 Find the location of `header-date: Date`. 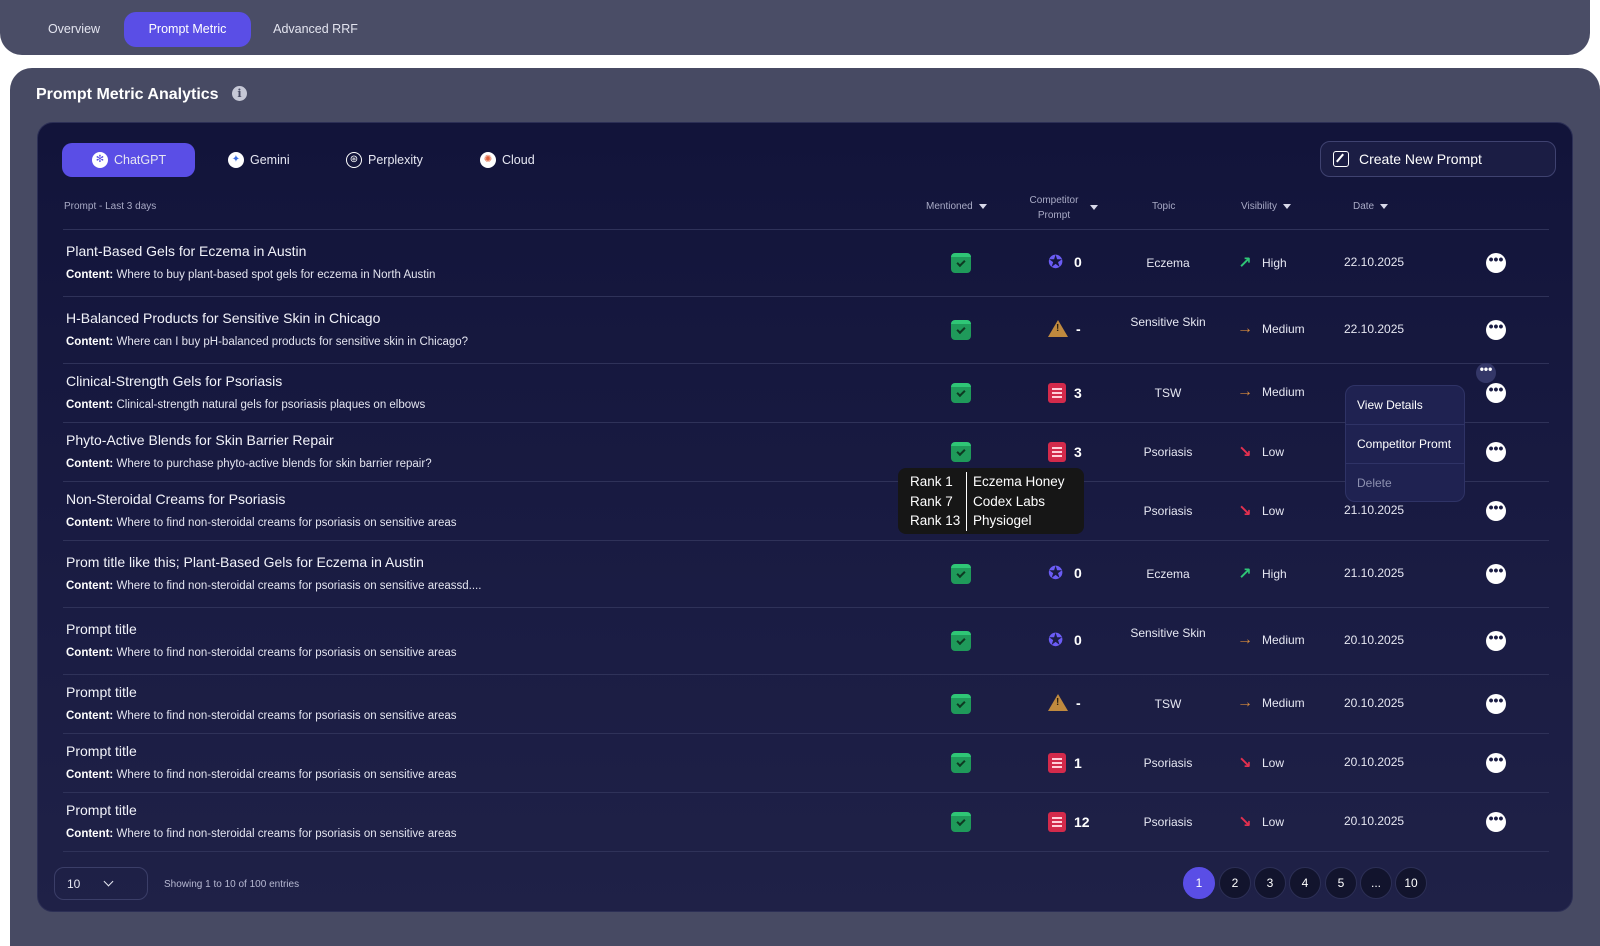

header-date: Date is located at coordinates (1371, 206).